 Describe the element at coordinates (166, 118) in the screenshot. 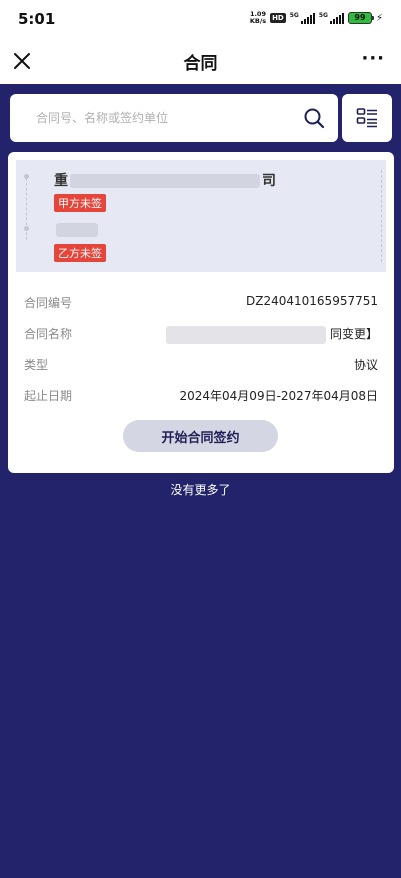

I see `search-input` at that location.